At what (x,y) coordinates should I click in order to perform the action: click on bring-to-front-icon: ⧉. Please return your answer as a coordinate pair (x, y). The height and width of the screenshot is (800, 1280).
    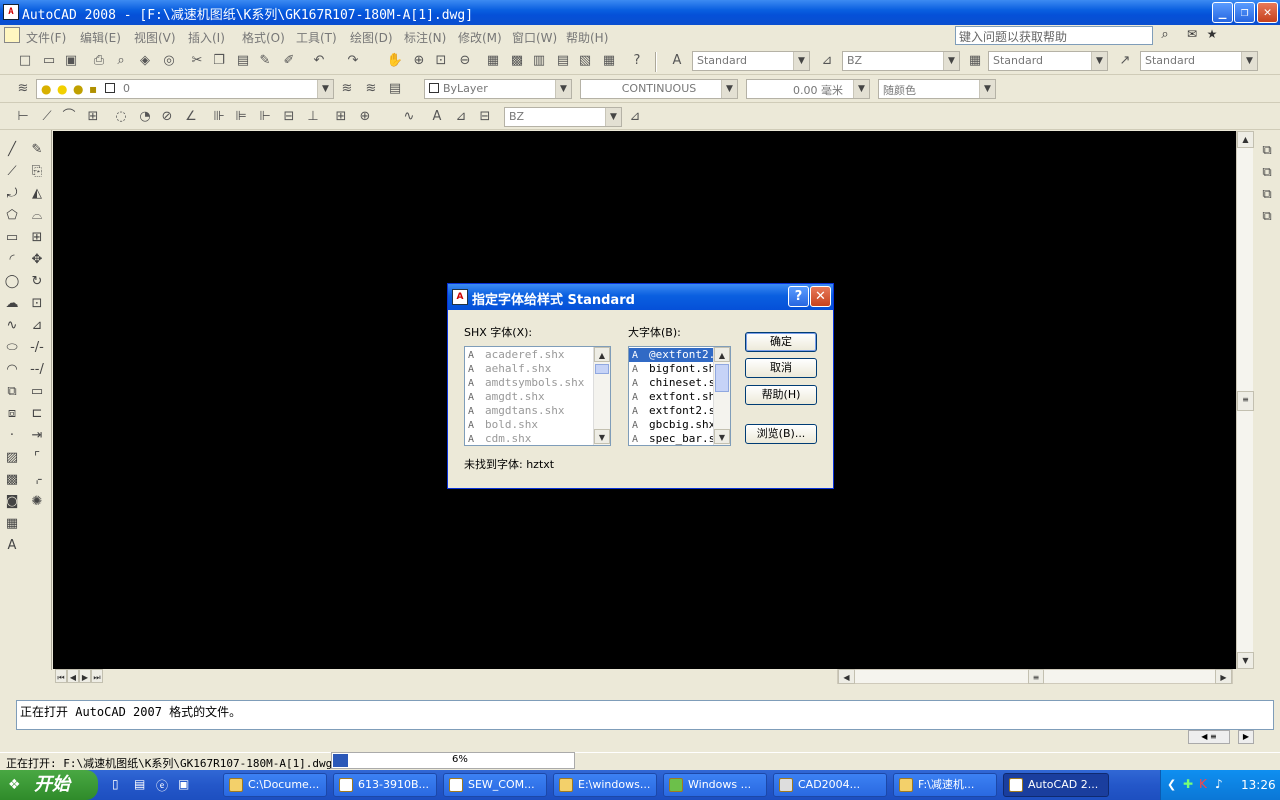
    Looking at the image, I should click on (1267, 151).